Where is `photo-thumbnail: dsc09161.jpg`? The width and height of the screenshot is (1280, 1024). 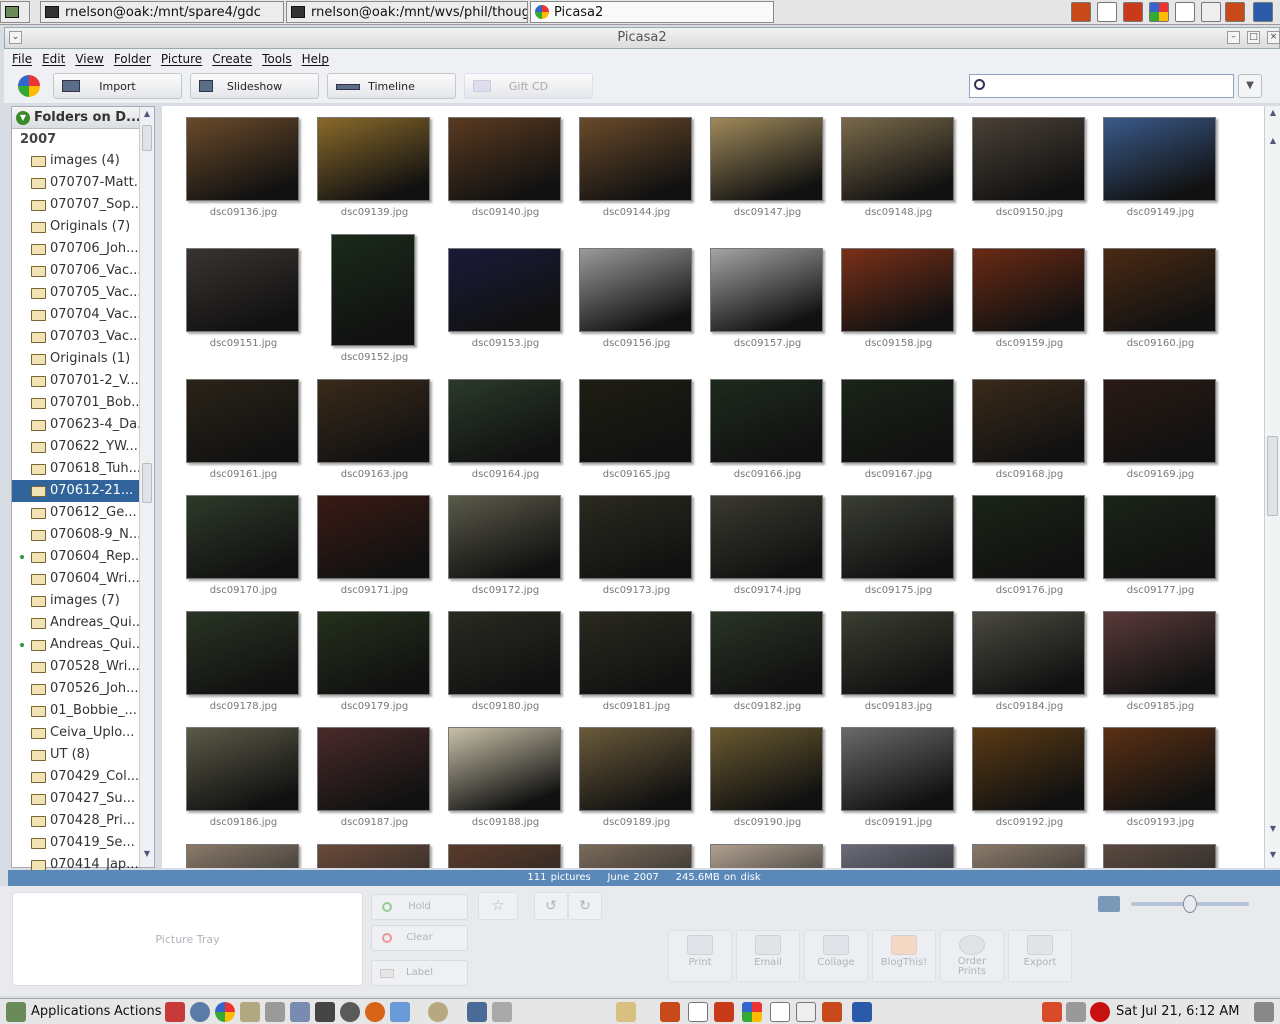
photo-thumbnail: dsc09161.jpg is located at coordinates (243, 437).